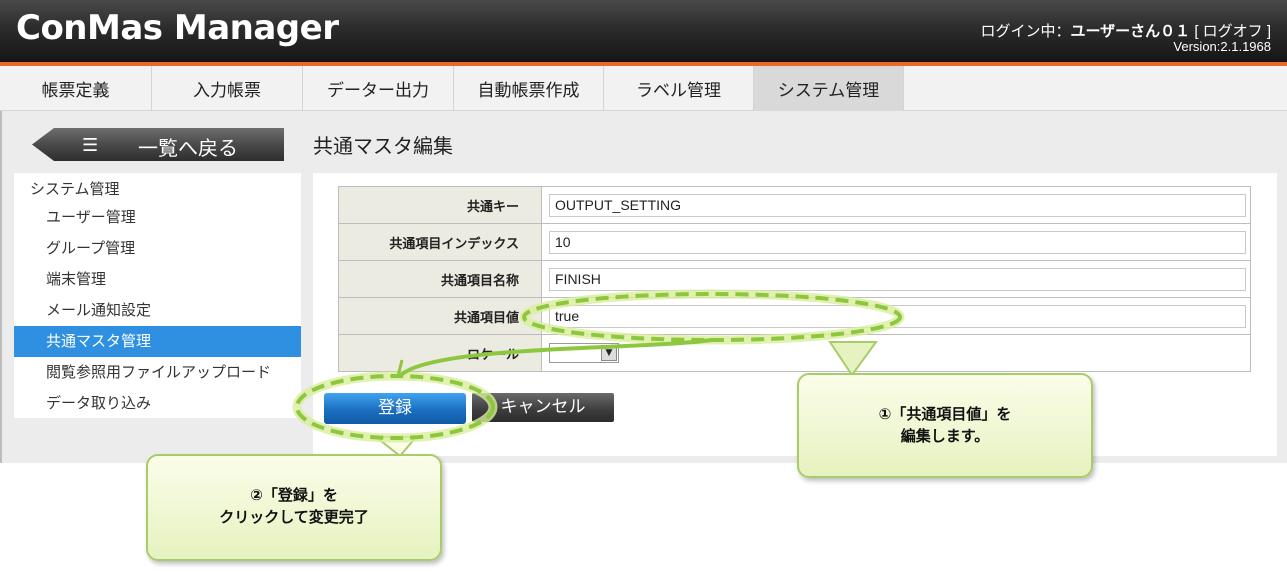 Image resolution: width=1287 pixels, height=572 pixels. Describe the element at coordinates (440, 242) in the screenshot. I see `field-label-item-index: 共通項目インデックス` at that location.